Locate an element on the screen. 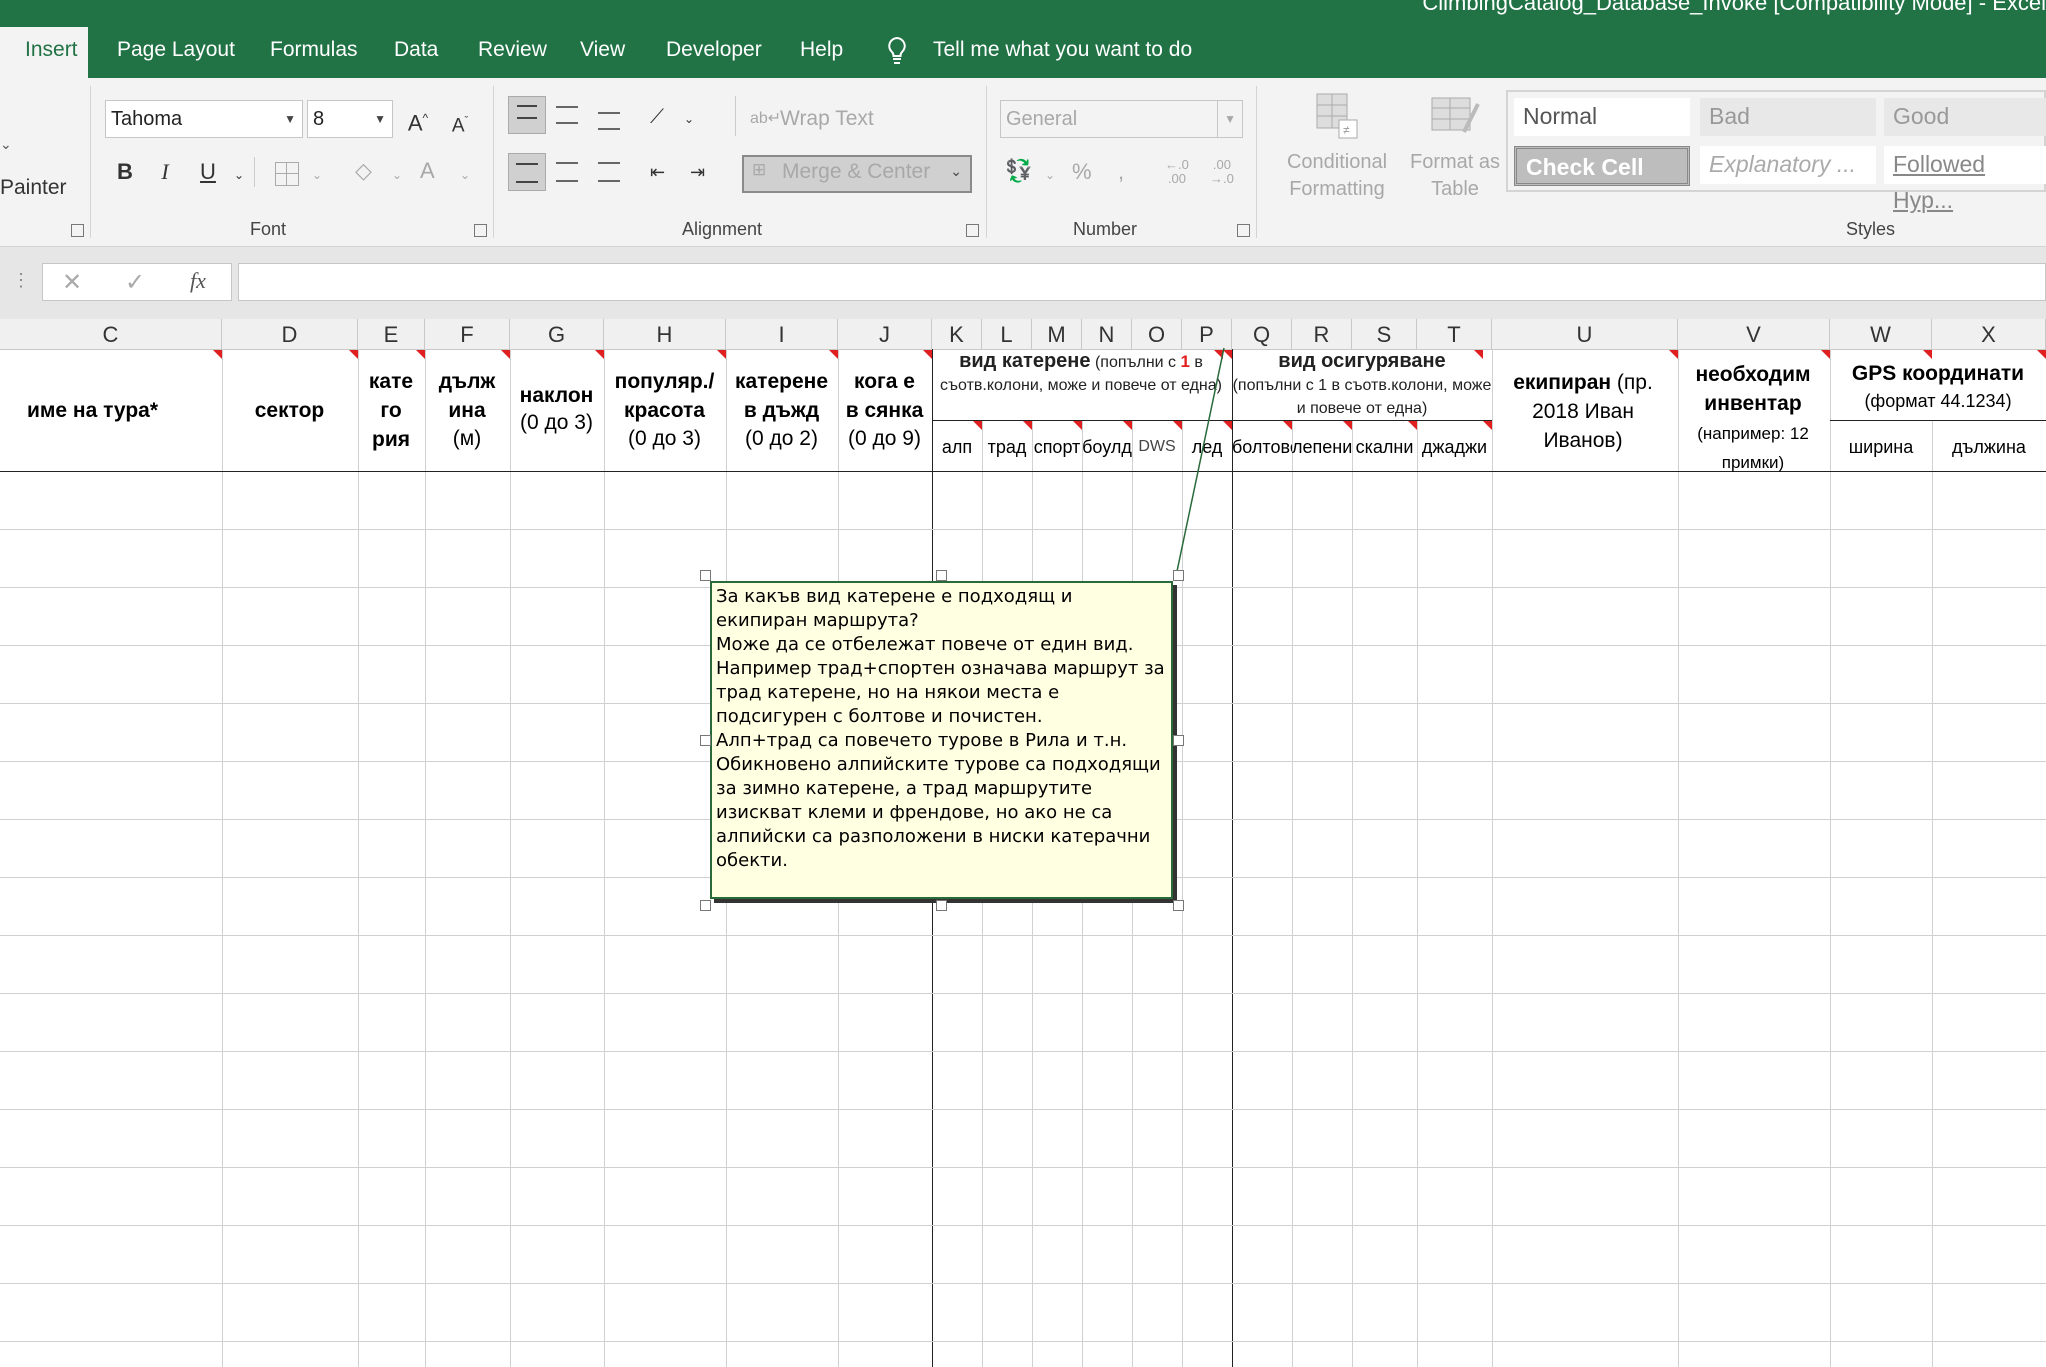  column-header-v: V is located at coordinates (1754, 334).